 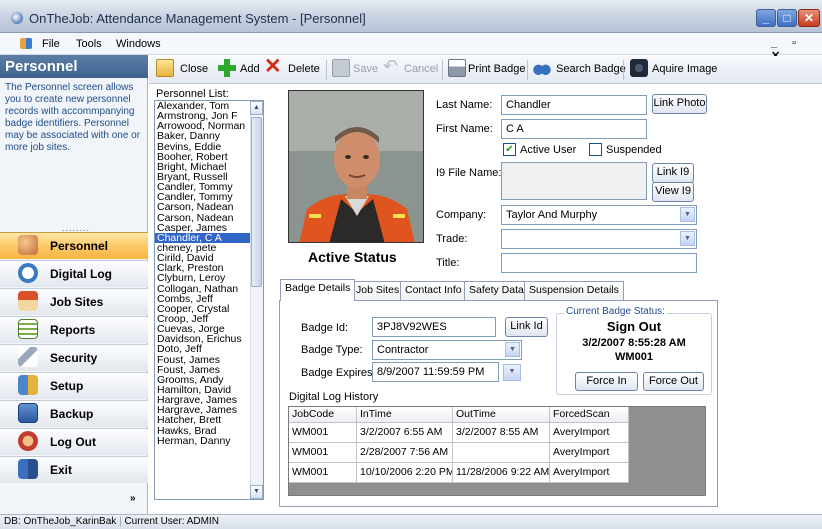 I want to click on badge-status: Sign Out, so click(x=634, y=326).